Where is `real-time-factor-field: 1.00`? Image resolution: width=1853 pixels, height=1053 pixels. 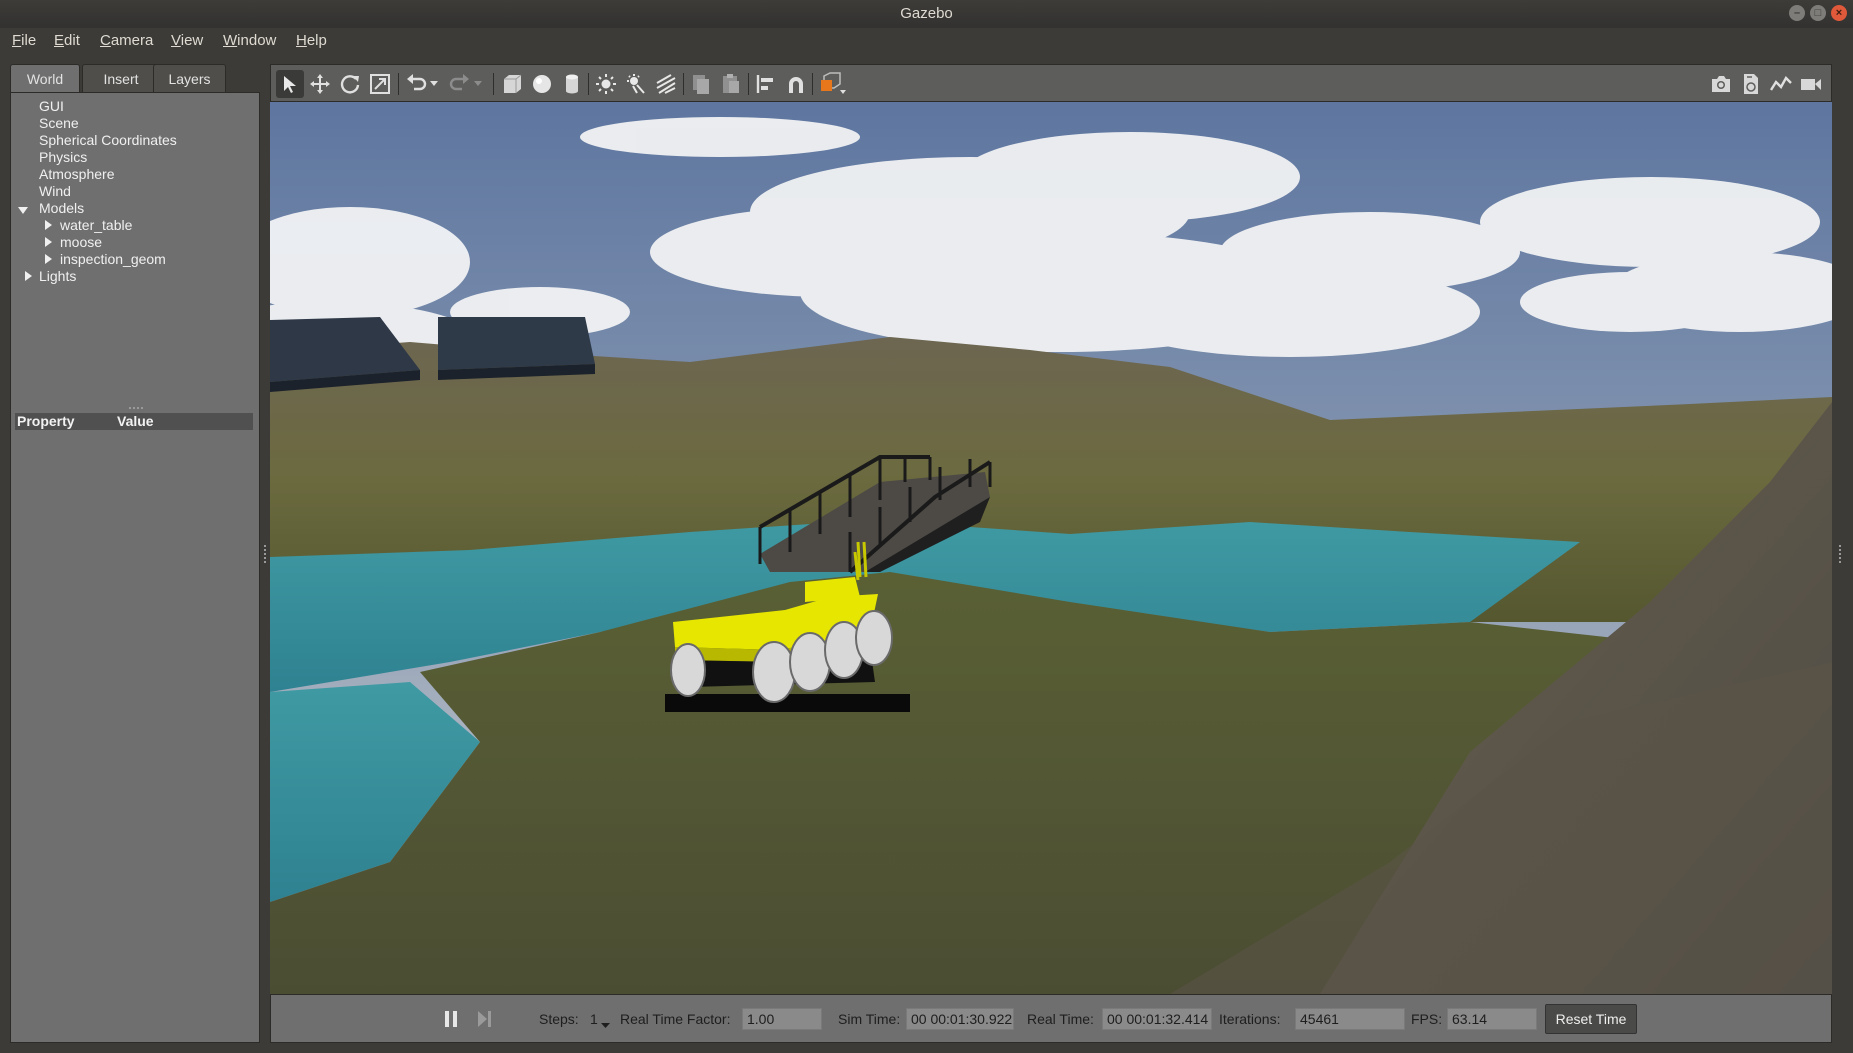
real-time-factor-field: 1.00 is located at coordinates (782, 1019).